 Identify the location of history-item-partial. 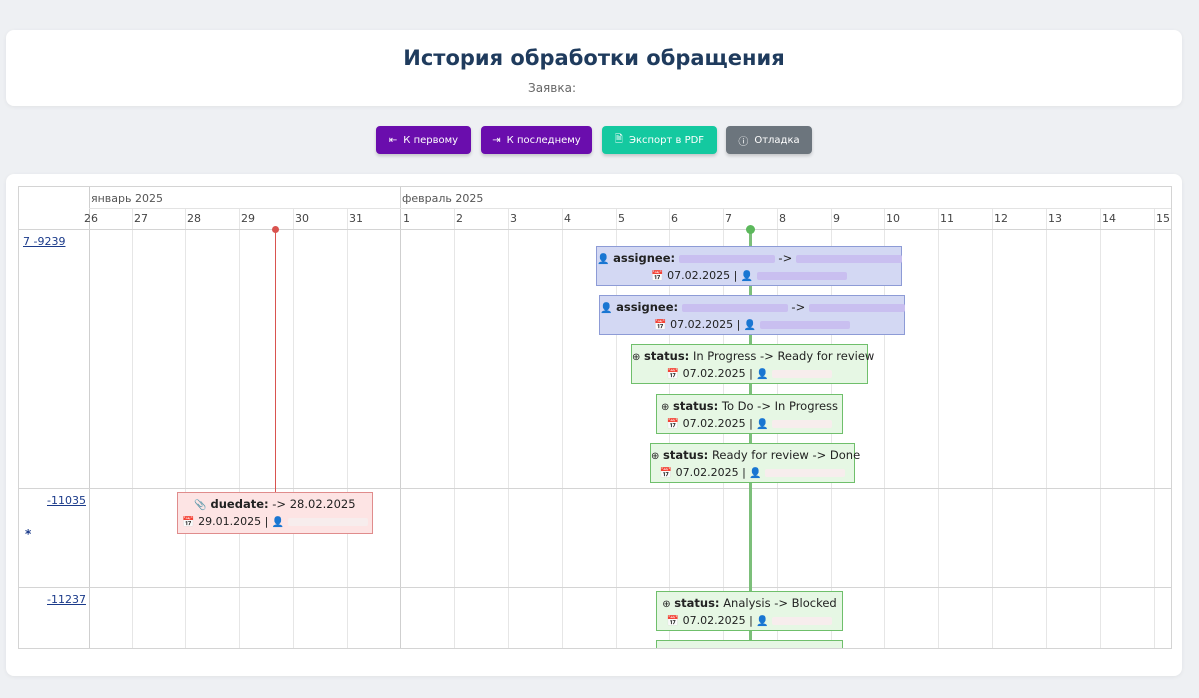
(749, 644).